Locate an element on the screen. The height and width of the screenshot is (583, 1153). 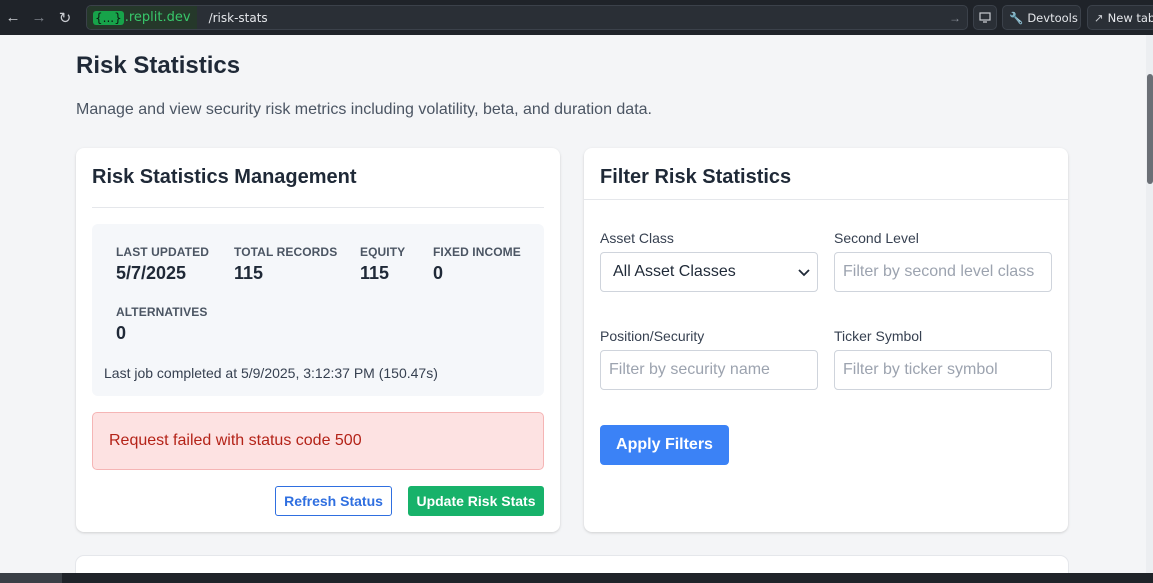
reload-icon: ↻ is located at coordinates (65, 17).